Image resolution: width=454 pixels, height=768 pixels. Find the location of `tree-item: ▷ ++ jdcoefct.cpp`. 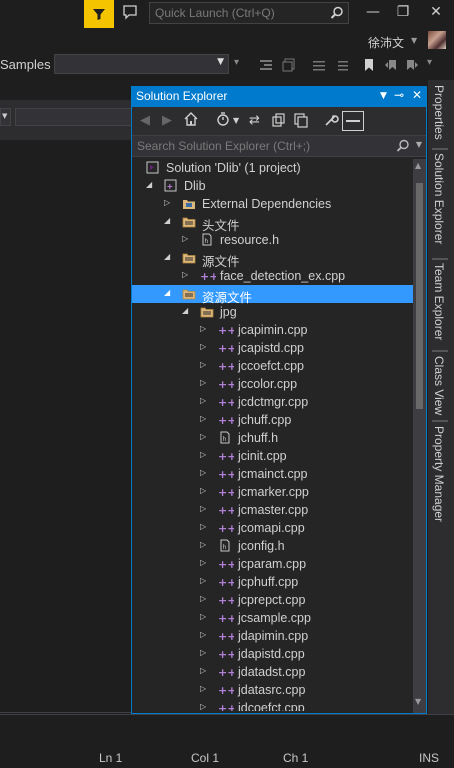

tree-item: ▷ ++ jdcoefct.cpp is located at coordinates (273, 705).